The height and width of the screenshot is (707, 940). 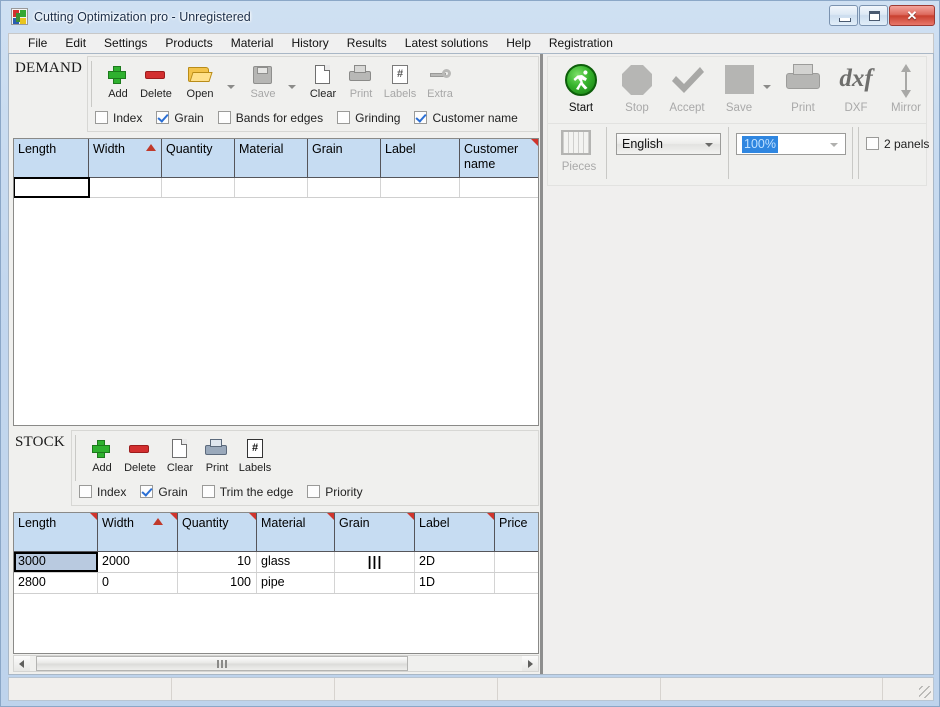 I want to click on save-results-dropdown-arrow, so click(x=767, y=87).